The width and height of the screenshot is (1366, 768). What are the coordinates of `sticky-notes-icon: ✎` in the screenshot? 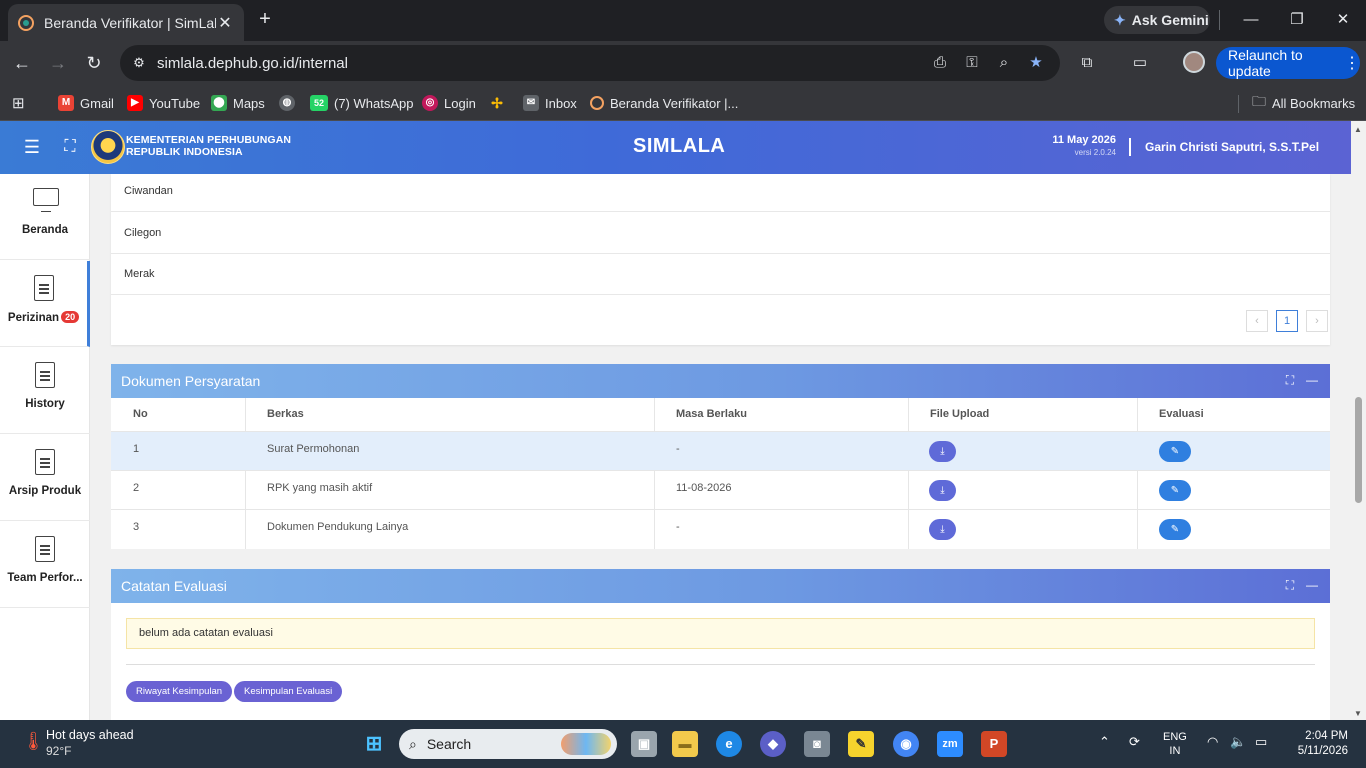 It's located at (861, 744).